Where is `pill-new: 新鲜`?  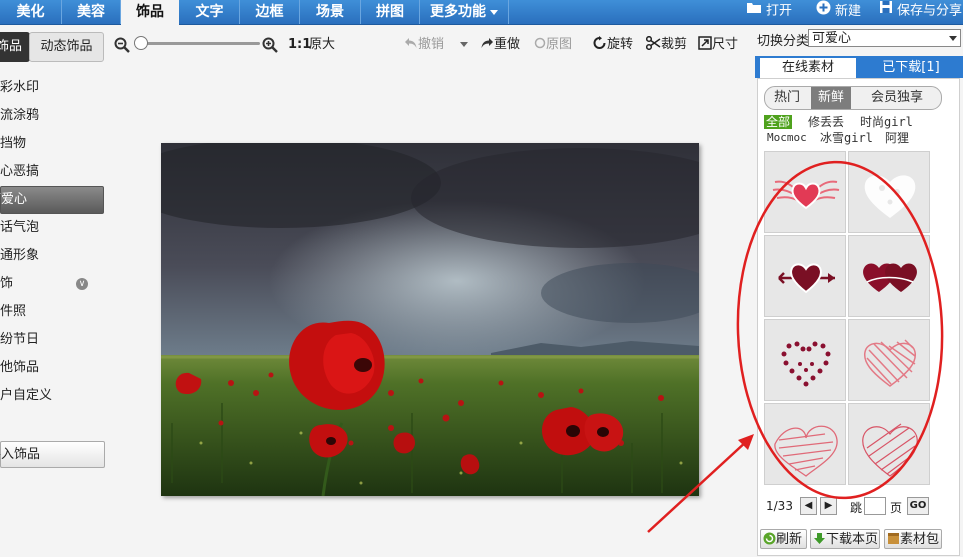
pill-new: 新鲜 is located at coordinates (831, 98).